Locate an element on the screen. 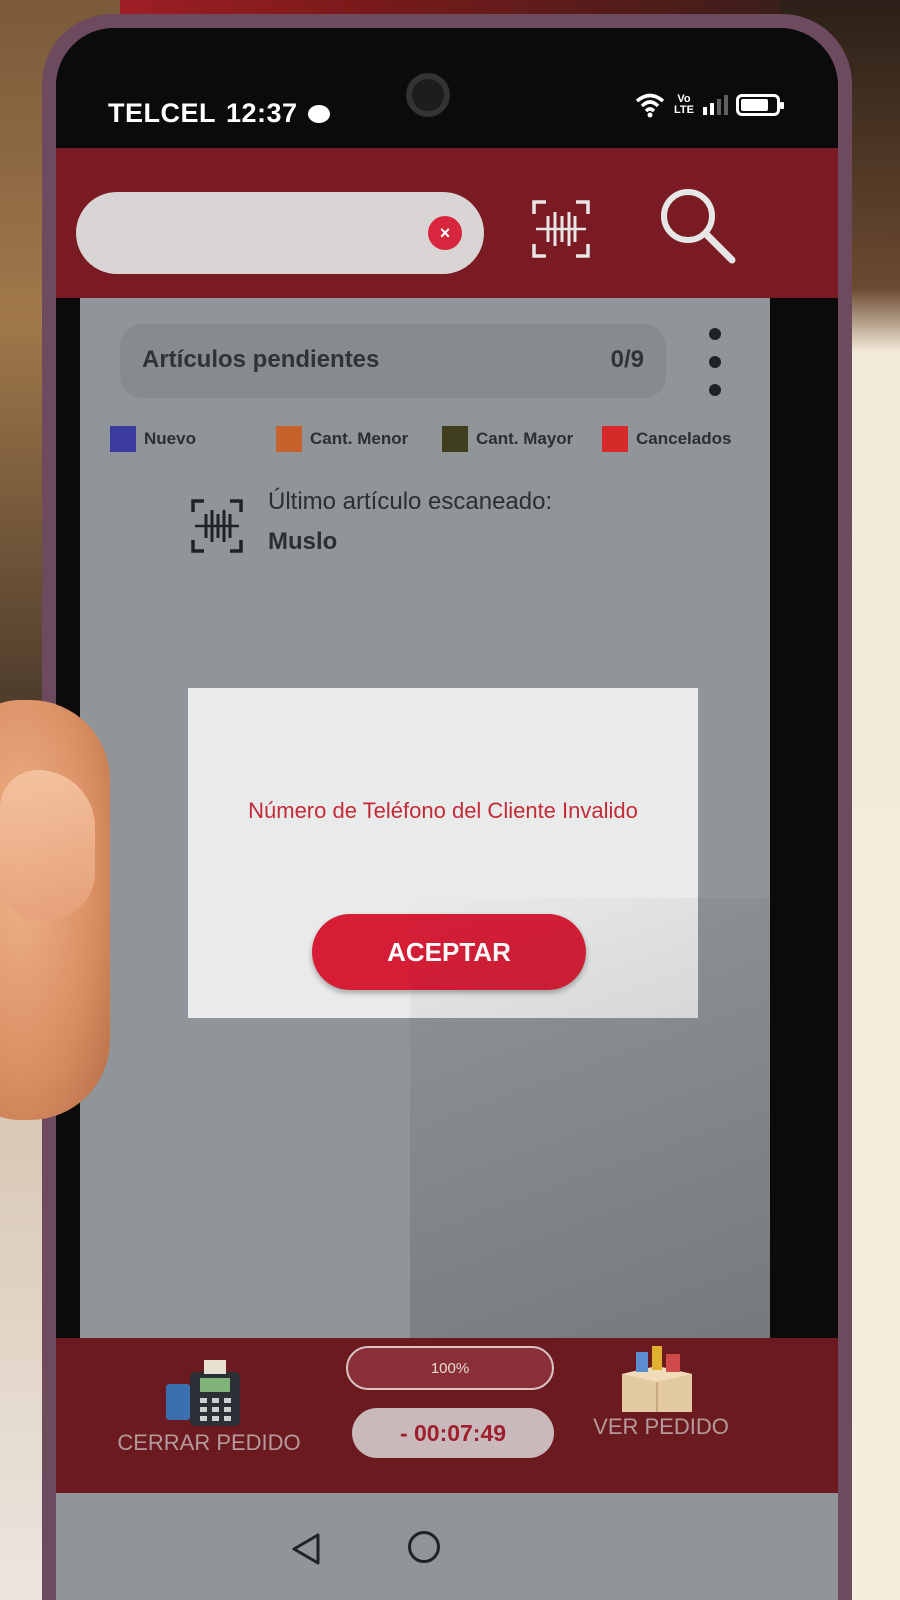  pos-terminal-icon is located at coordinates (203, 1393).